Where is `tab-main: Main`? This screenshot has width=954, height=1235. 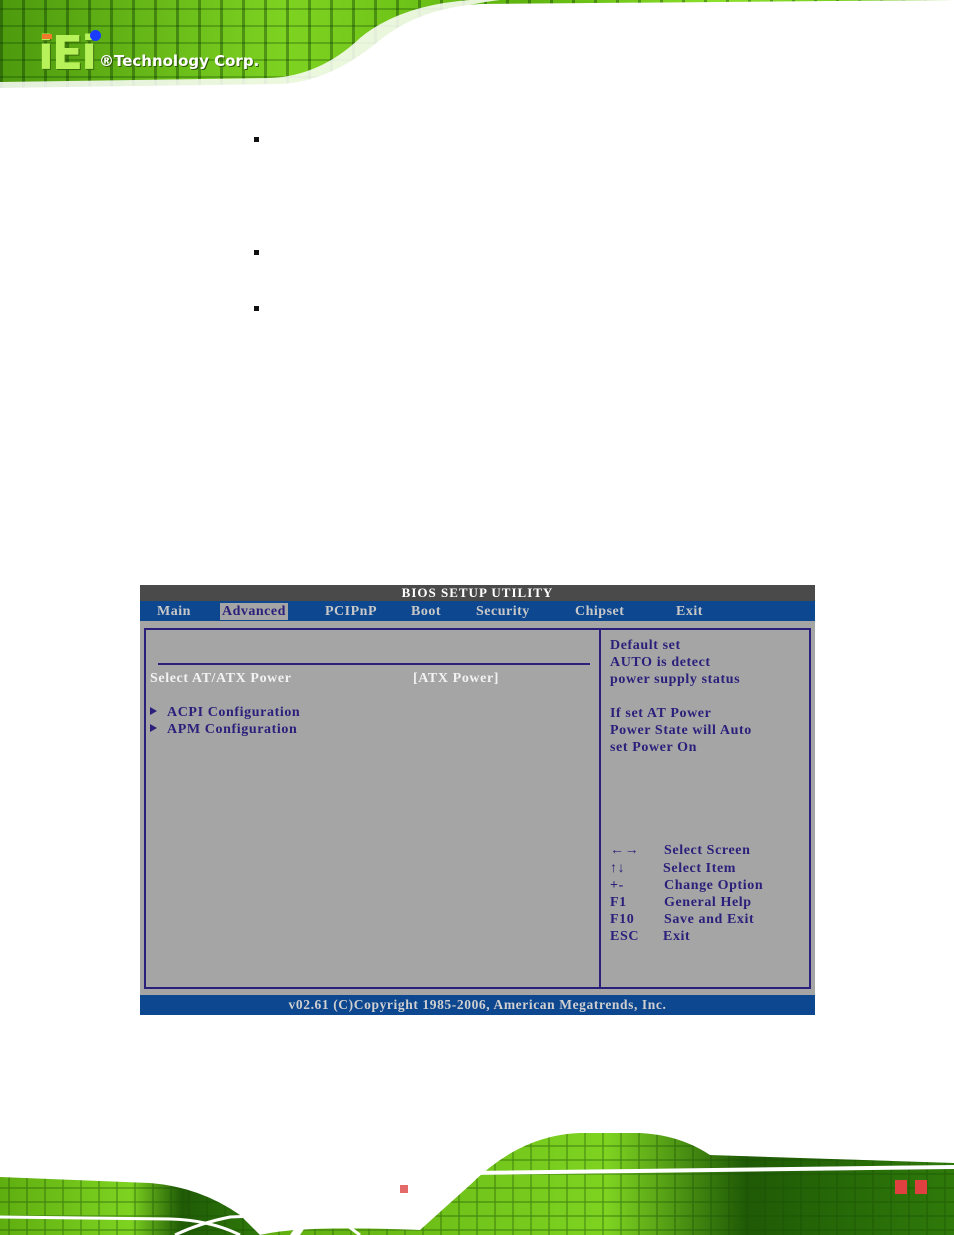
tab-main: Main is located at coordinates (174, 611).